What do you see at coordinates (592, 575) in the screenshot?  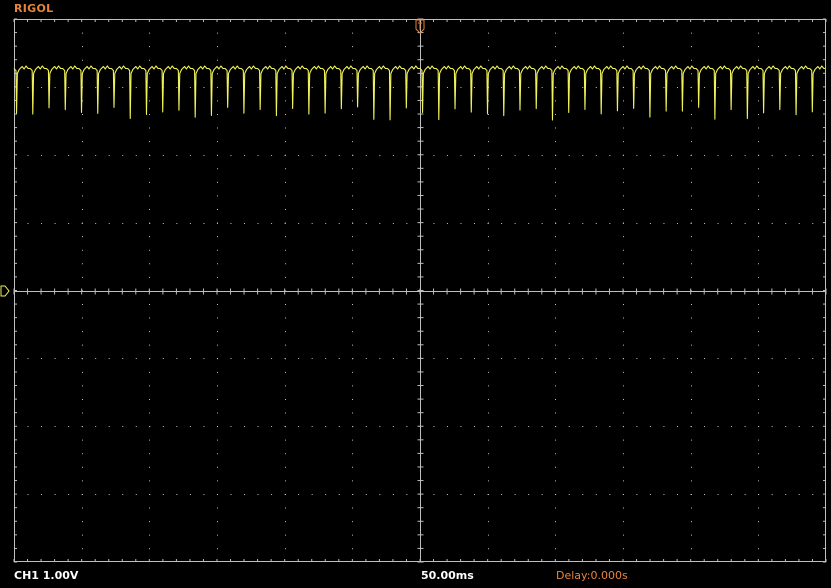 I see `trigger-delay: Delay:0.000s` at bounding box center [592, 575].